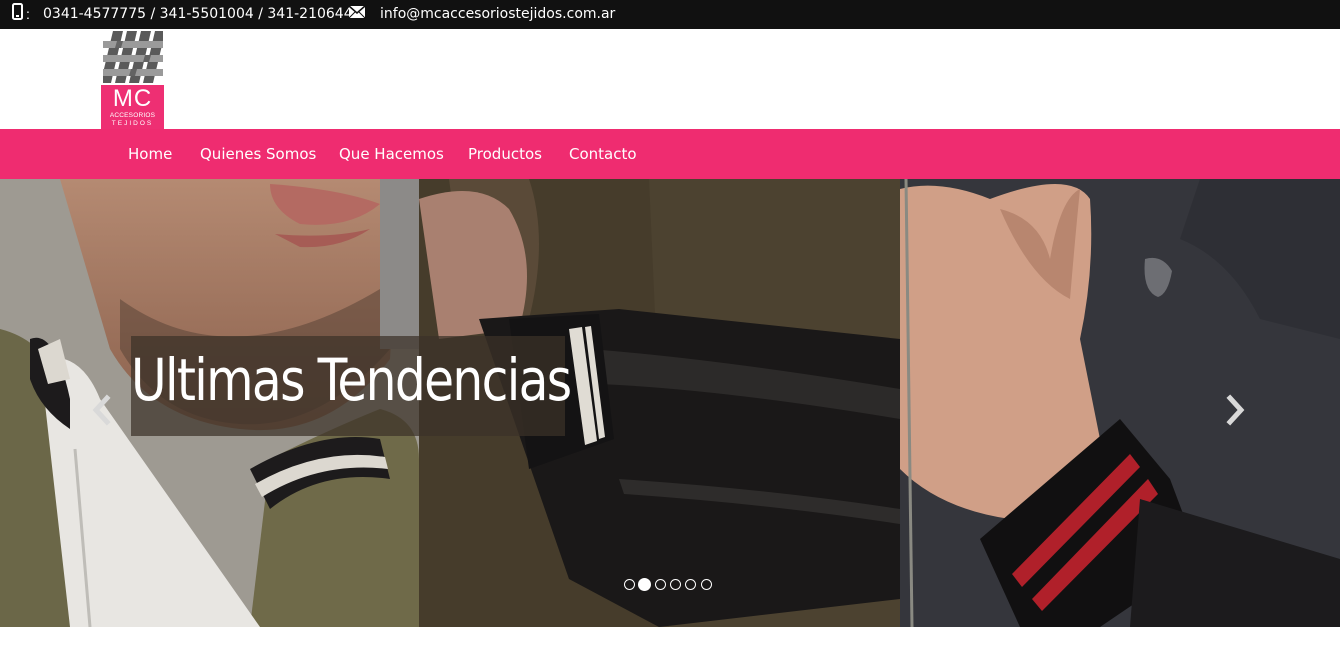 Image resolution: width=1340 pixels, height=650 pixels. Describe the element at coordinates (133, 57) in the screenshot. I see `woven-pattern-logo-mark` at that location.